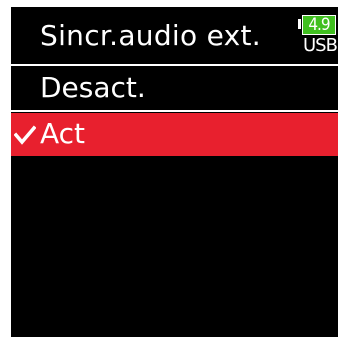  Describe the element at coordinates (299, 24) in the screenshot. I see `battery-icon` at that location.